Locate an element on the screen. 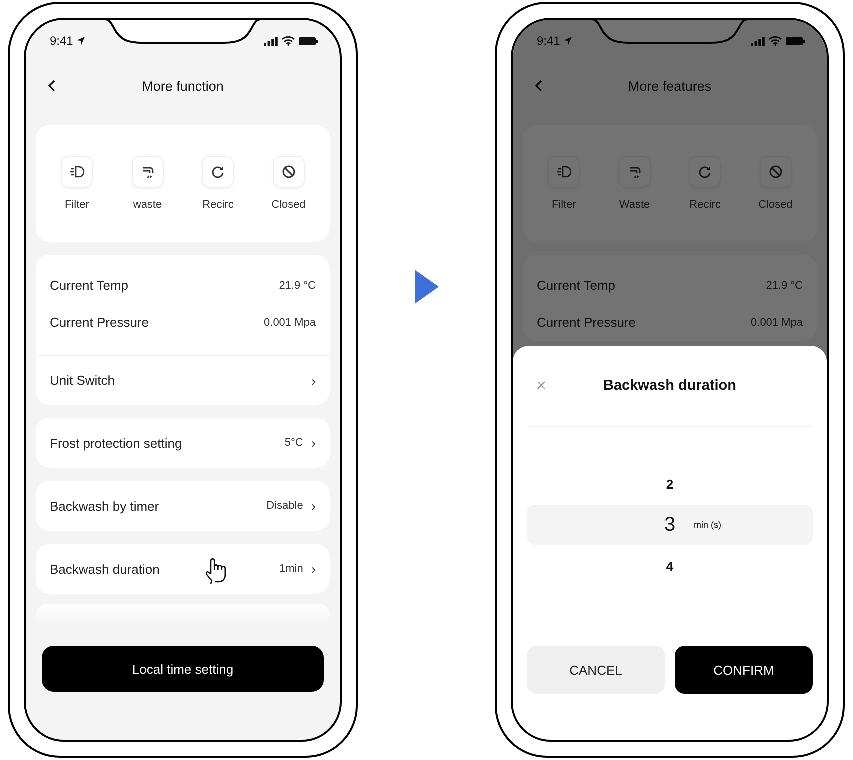 This screenshot has width=853, height=760. page-title: More features is located at coordinates (670, 86).